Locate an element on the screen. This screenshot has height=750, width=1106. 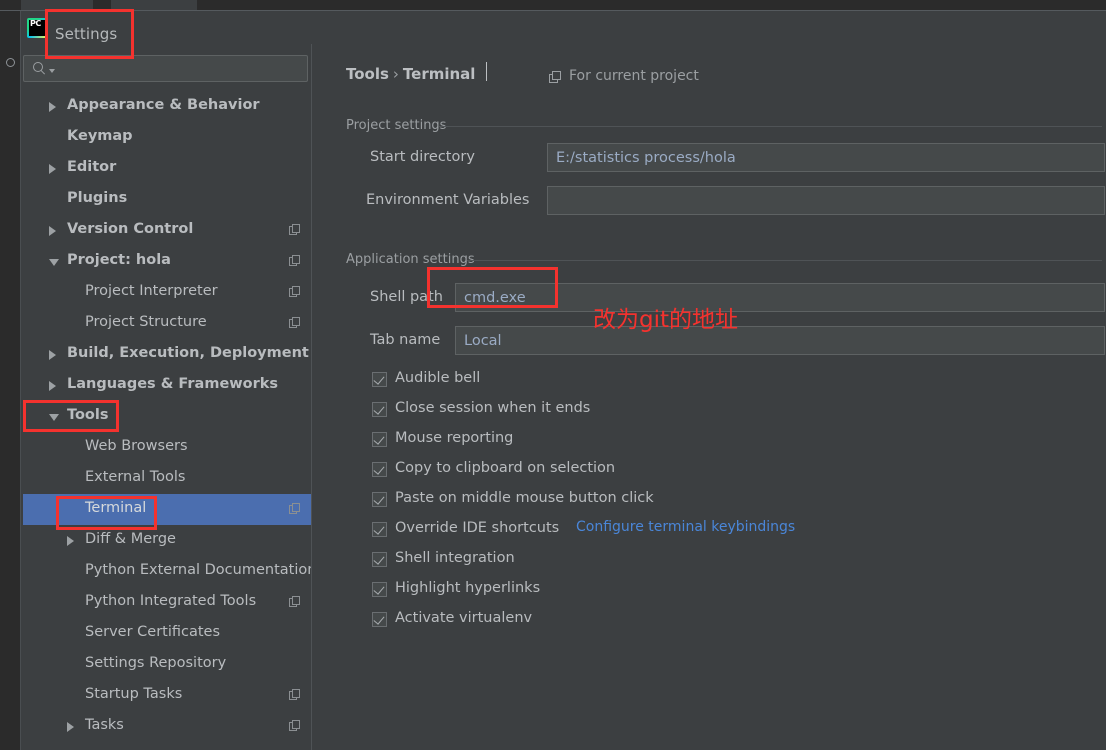
sidebar-item-label: Languages & Frameworks is located at coordinates (173, 384).